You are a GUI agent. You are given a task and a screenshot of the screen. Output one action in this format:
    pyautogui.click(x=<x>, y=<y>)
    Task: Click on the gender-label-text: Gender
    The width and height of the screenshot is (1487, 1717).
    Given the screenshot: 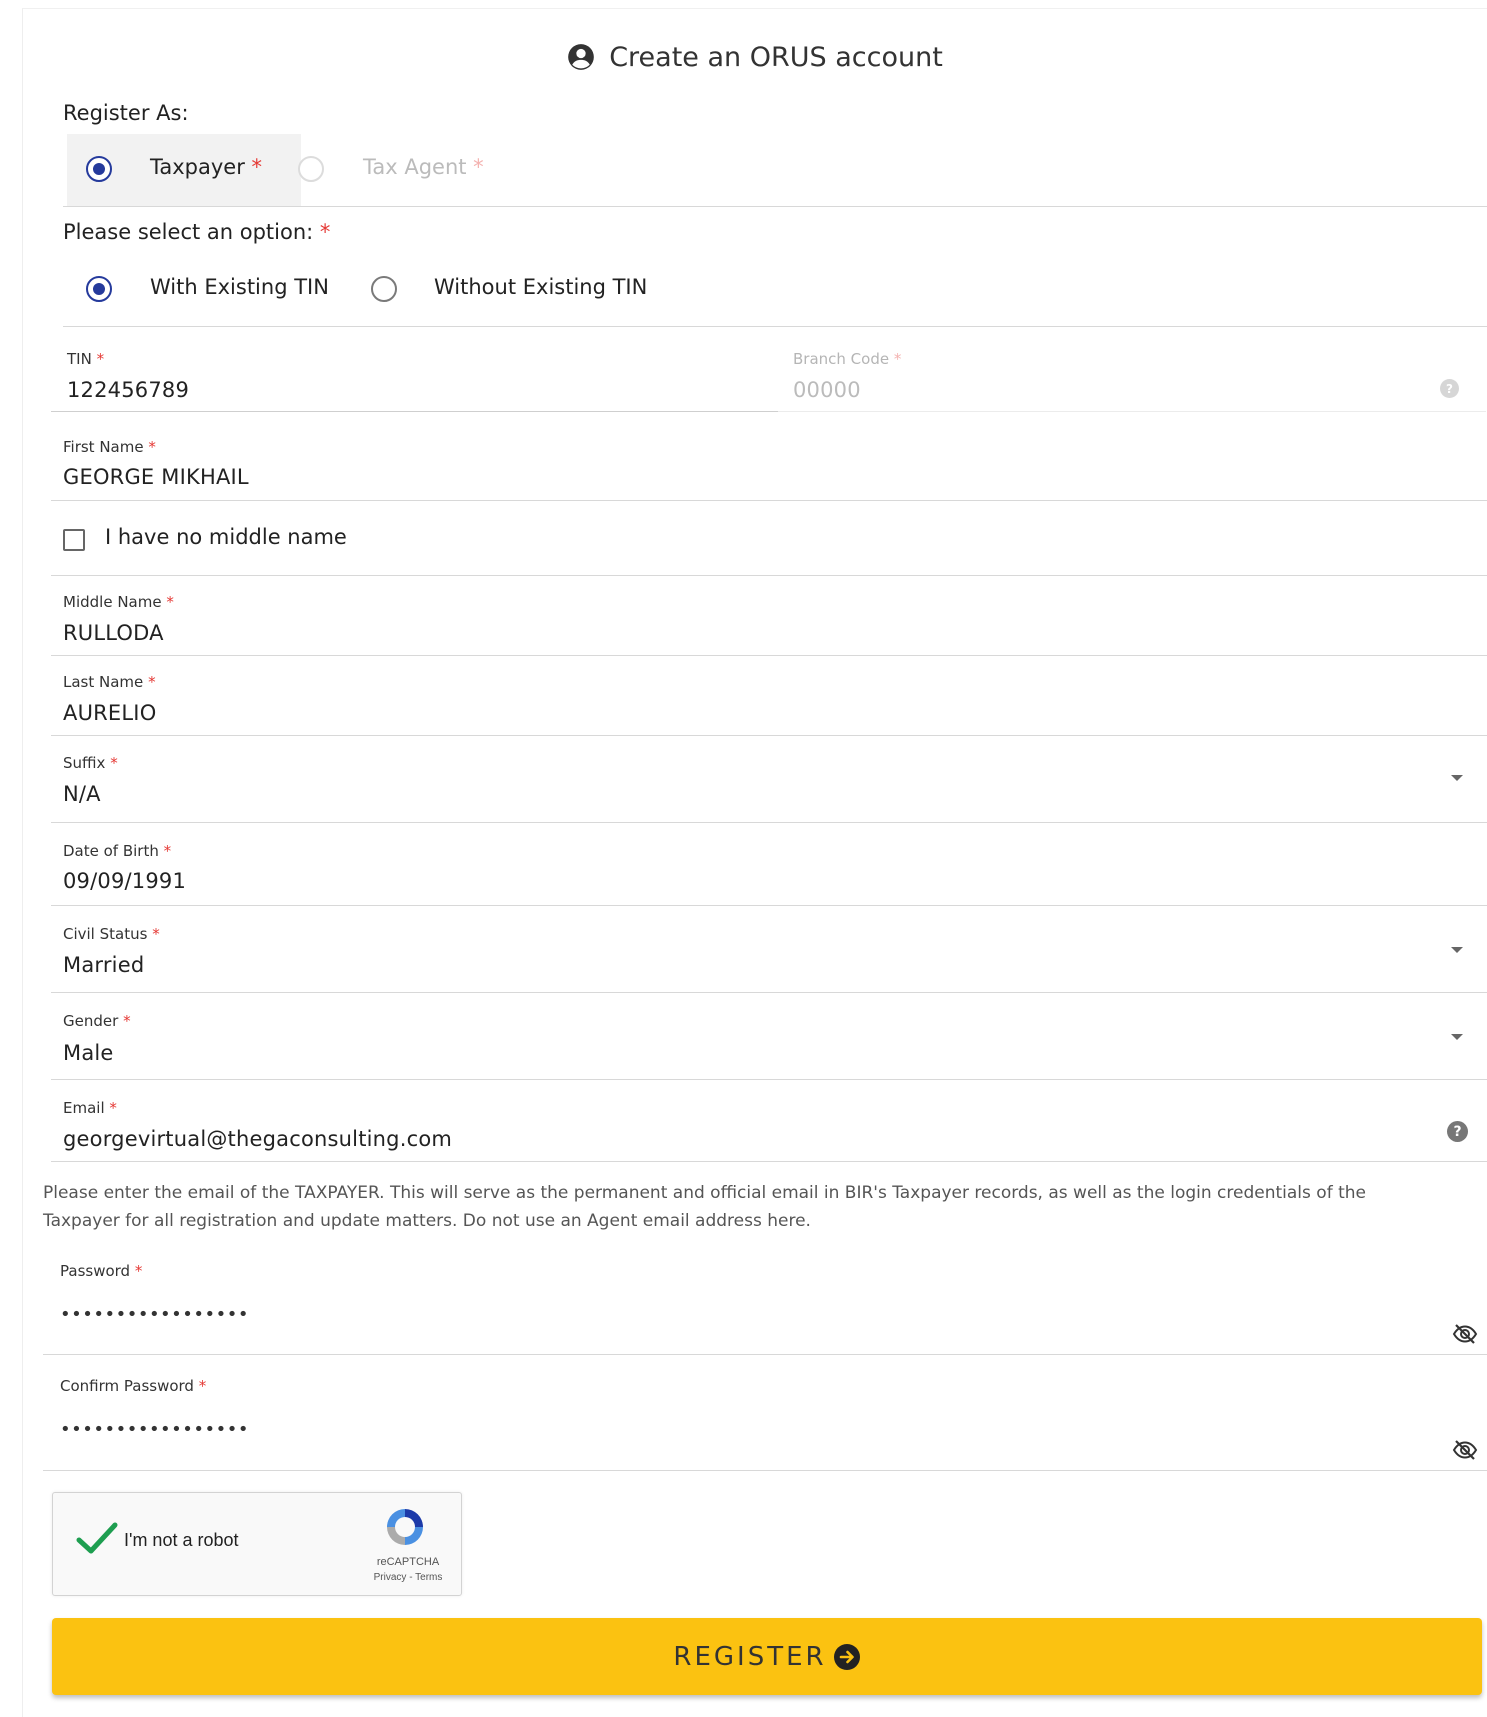 What is the action you would take?
    pyautogui.click(x=91, y=1021)
    